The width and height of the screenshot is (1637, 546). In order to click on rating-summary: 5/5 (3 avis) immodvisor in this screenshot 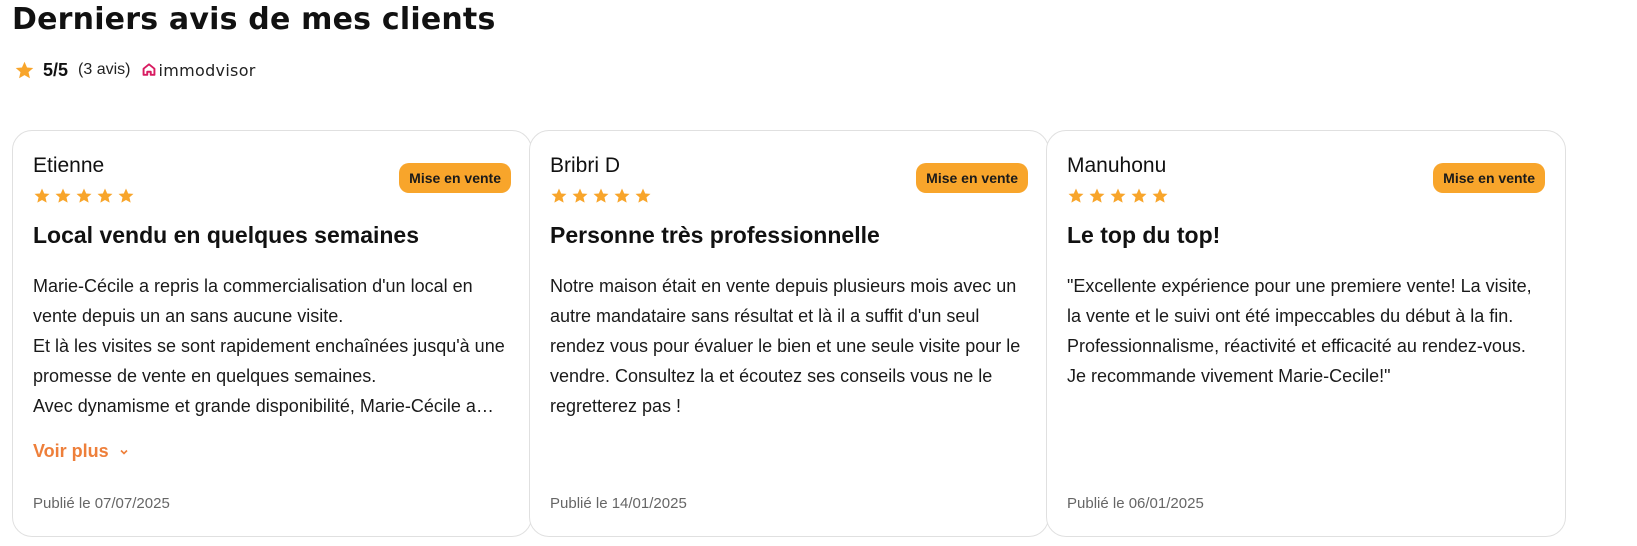, I will do `click(135, 70)`.